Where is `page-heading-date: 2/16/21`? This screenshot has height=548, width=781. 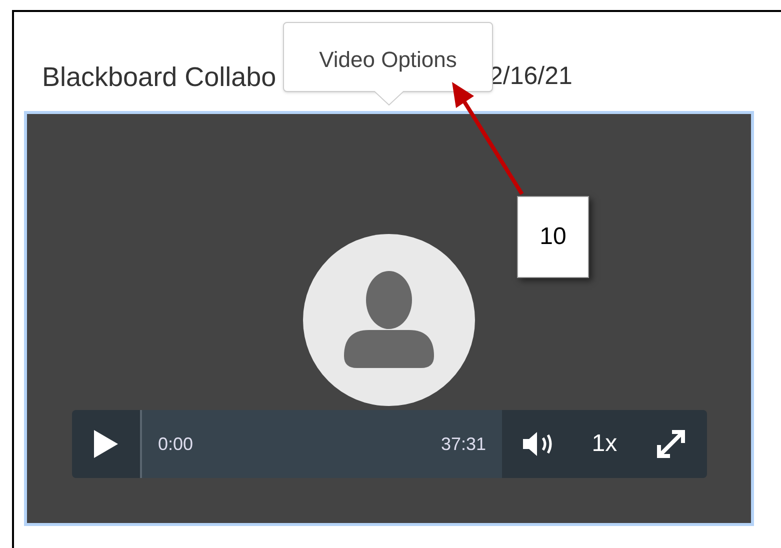
page-heading-date: 2/16/21 is located at coordinates (530, 76).